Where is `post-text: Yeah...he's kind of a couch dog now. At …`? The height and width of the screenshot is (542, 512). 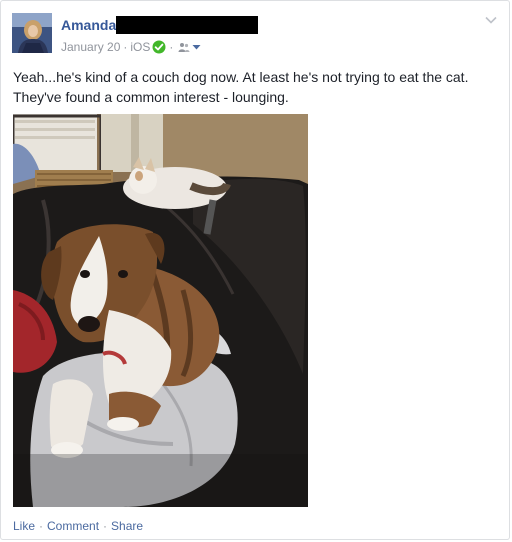
post-text: Yeah...he's kind of a couch dog now. At … is located at coordinates (256, 87).